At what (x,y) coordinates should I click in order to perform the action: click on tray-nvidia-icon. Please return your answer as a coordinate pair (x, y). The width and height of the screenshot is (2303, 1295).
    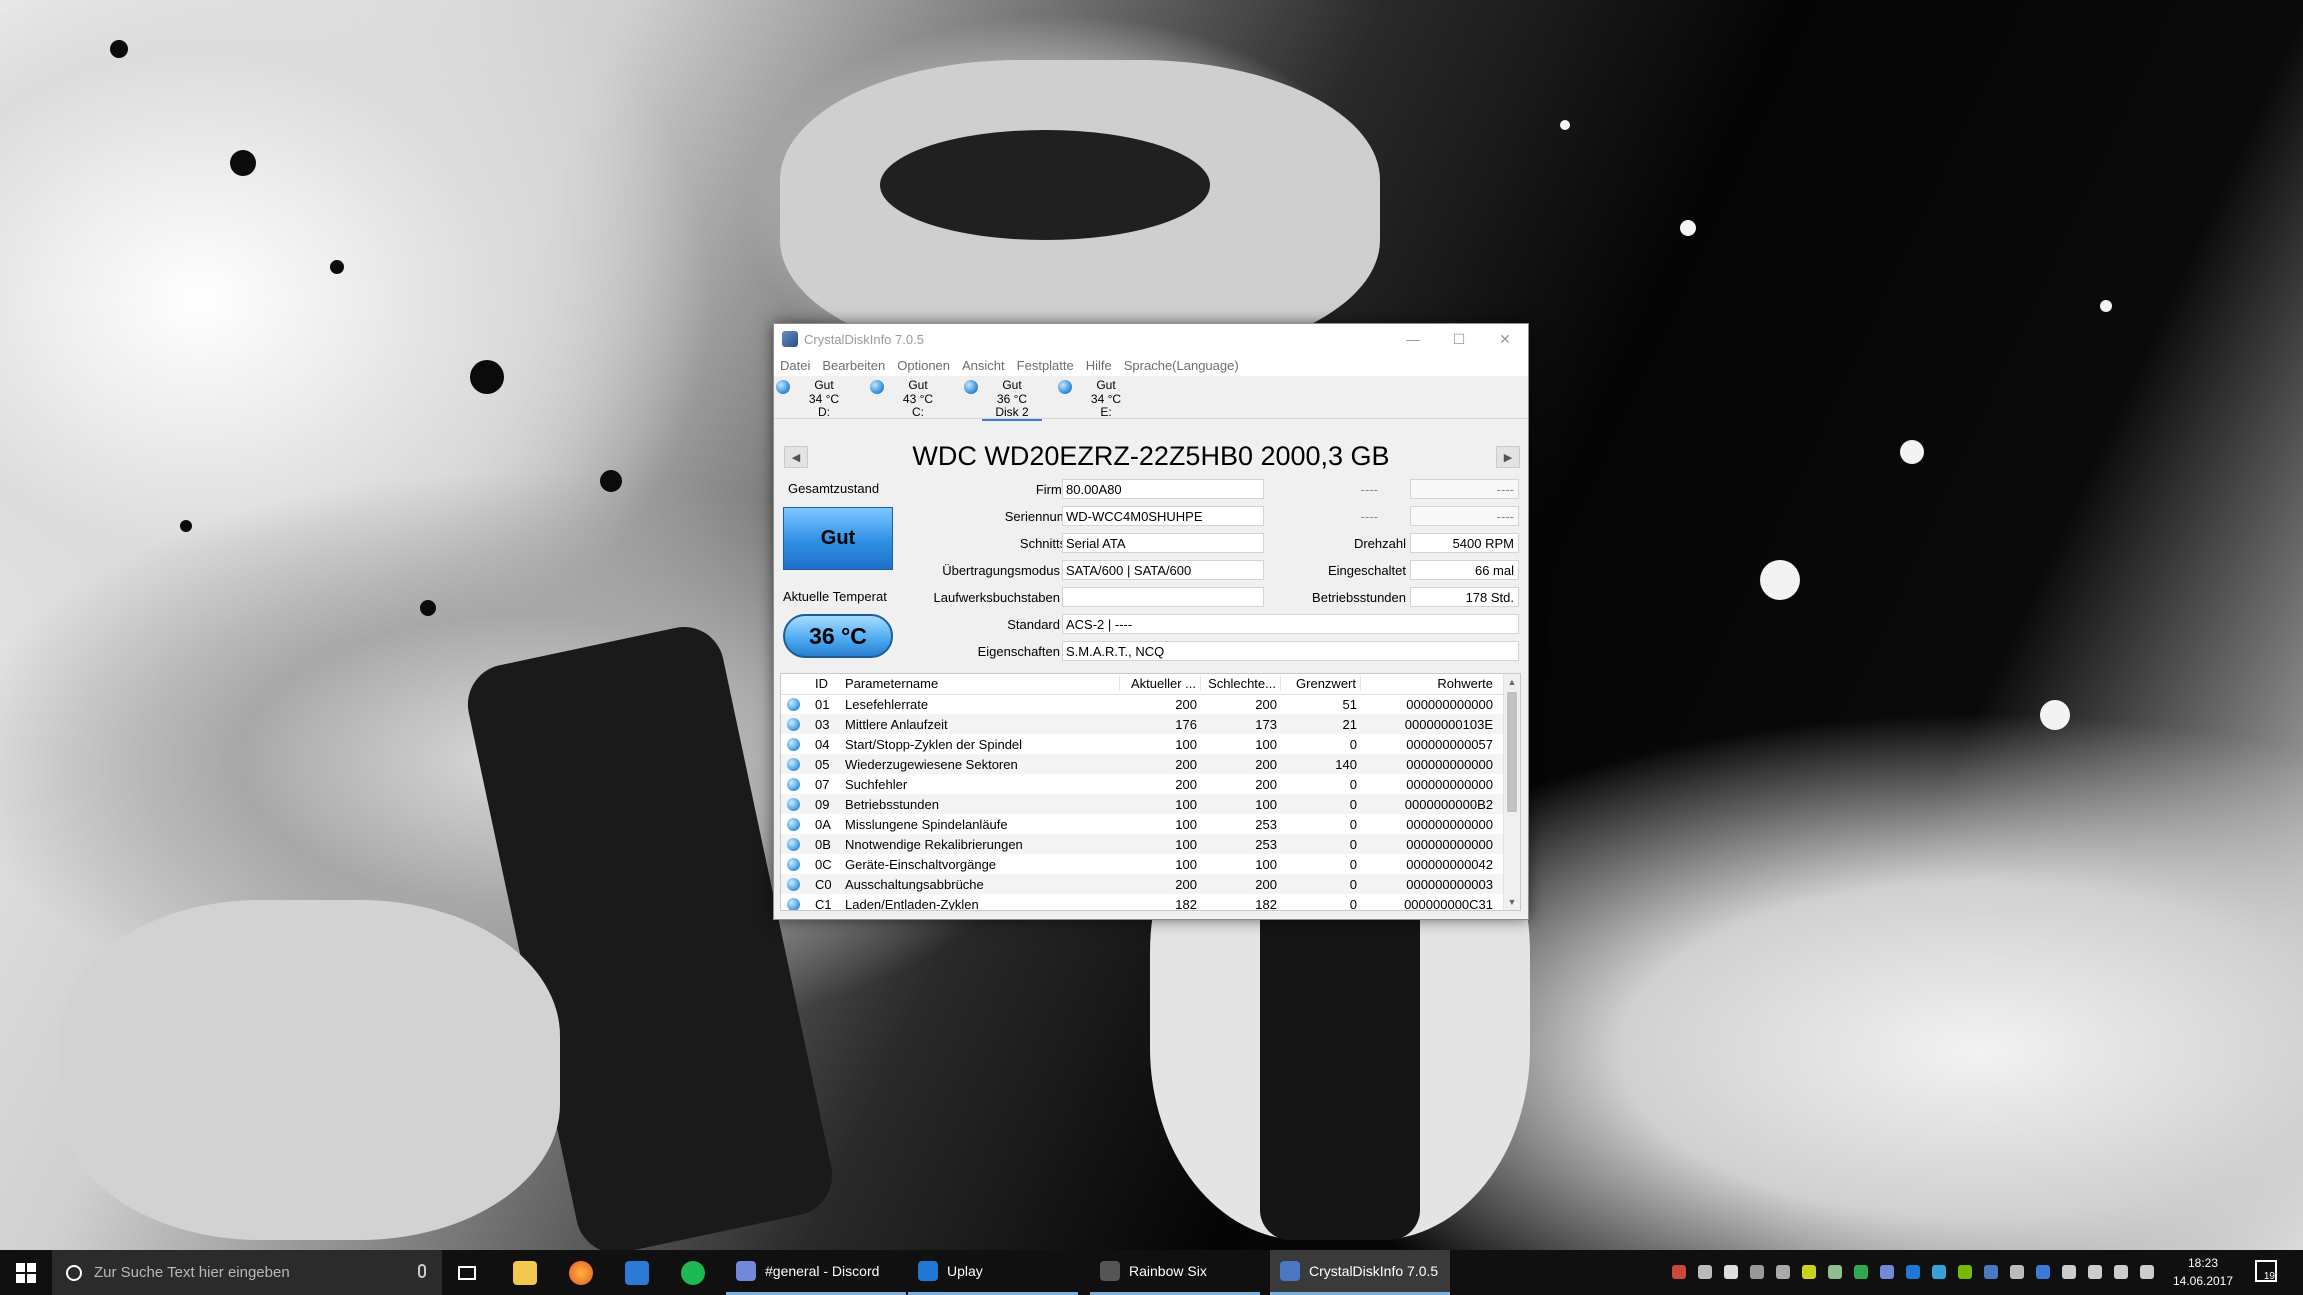
    Looking at the image, I should click on (1965, 1272).